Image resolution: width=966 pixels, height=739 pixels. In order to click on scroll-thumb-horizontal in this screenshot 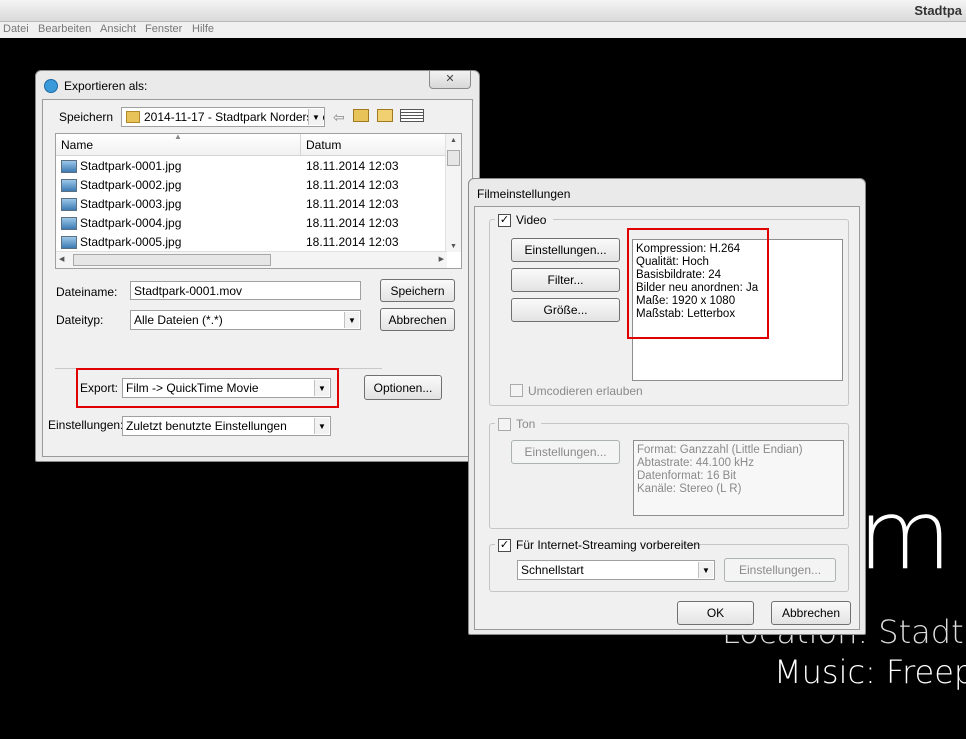, I will do `click(172, 260)`.